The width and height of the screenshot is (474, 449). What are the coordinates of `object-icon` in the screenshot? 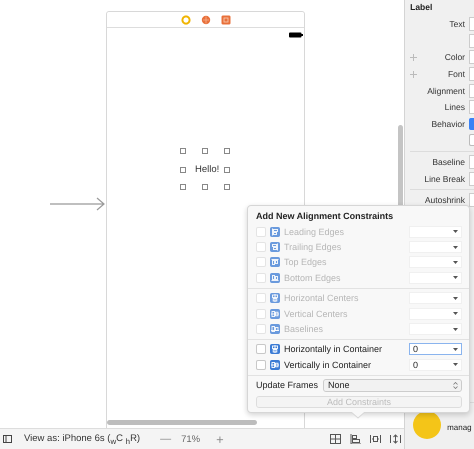 It's located at (427, 425).